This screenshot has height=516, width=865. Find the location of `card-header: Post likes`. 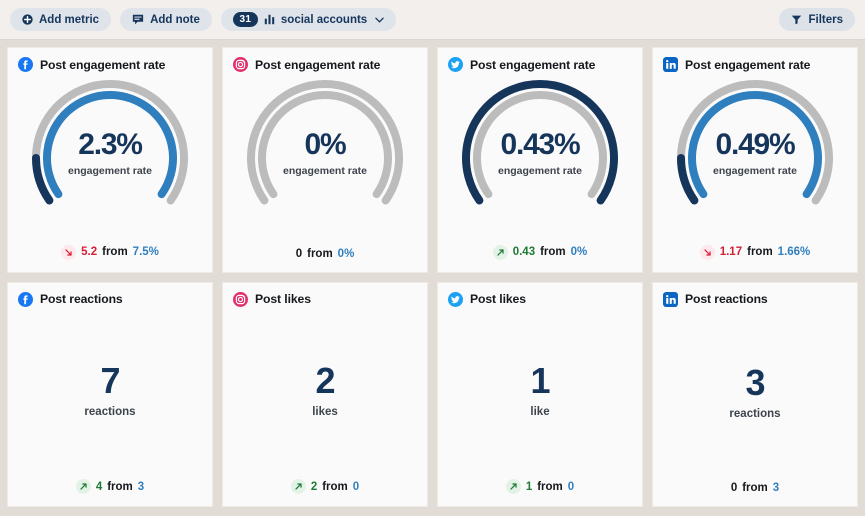

card-header: Post likes is located at coordinates (540, 299).